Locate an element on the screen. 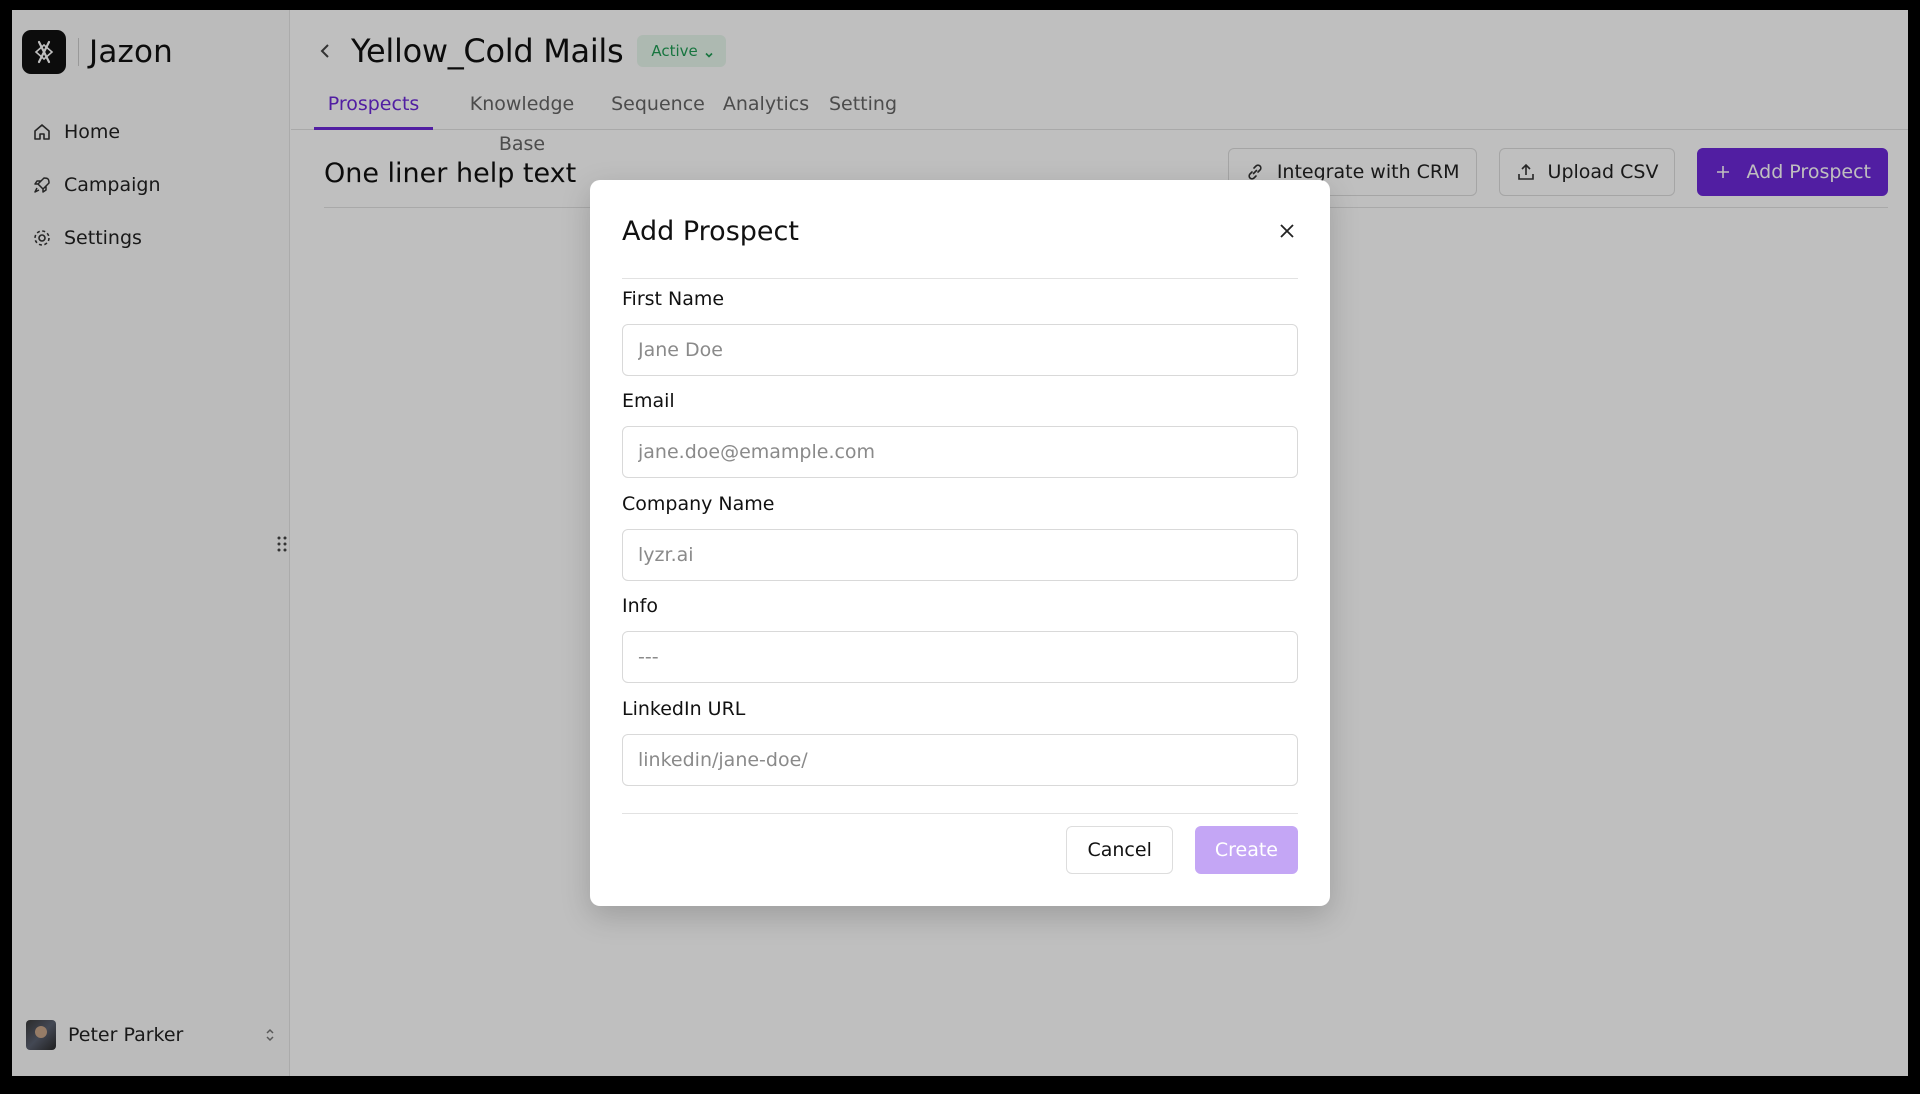  company-name-field-group: Company Name is located at coordinates (960, 537).